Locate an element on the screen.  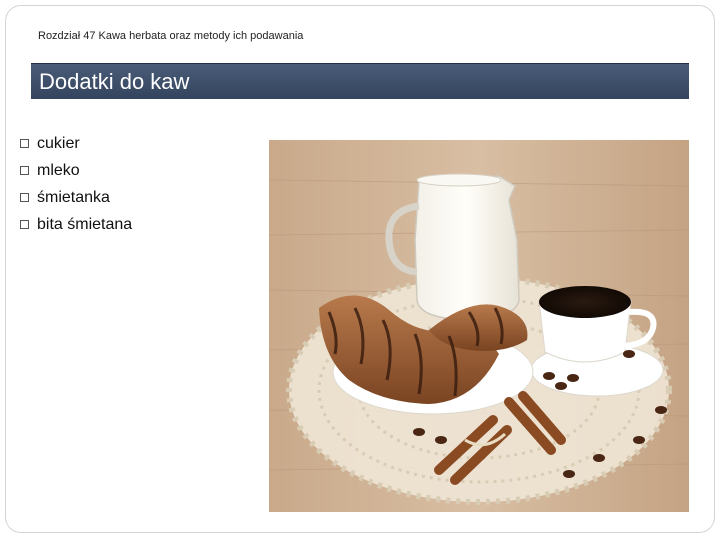
bullet-label: cukier is located at coordinates (58, 143).